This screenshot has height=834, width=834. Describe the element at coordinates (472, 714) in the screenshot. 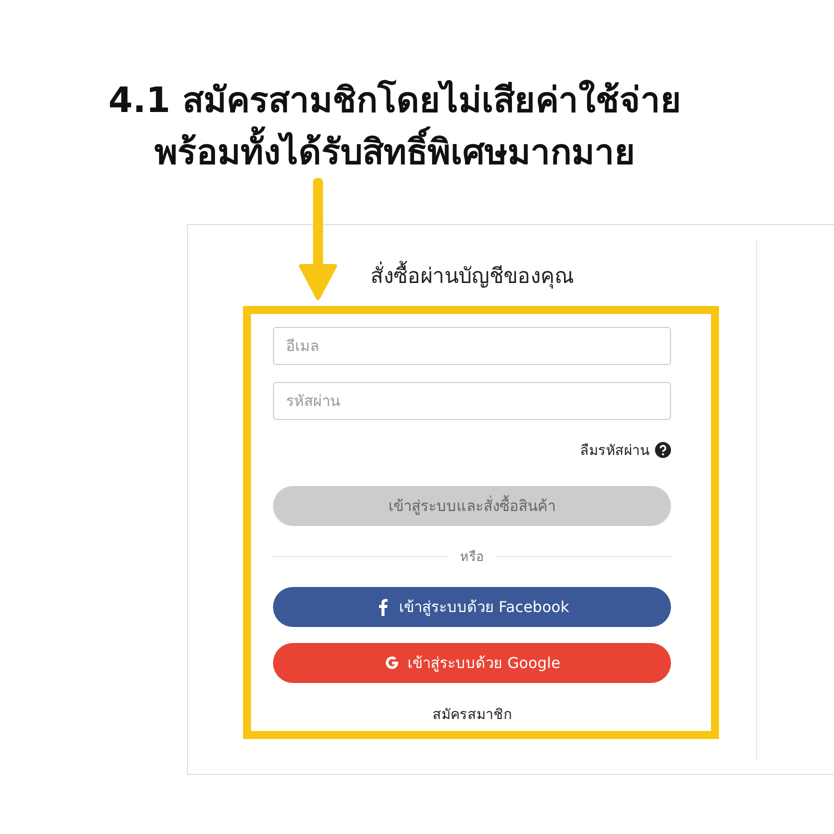

I see `register-link: สมัครสมาชิก` at that location.